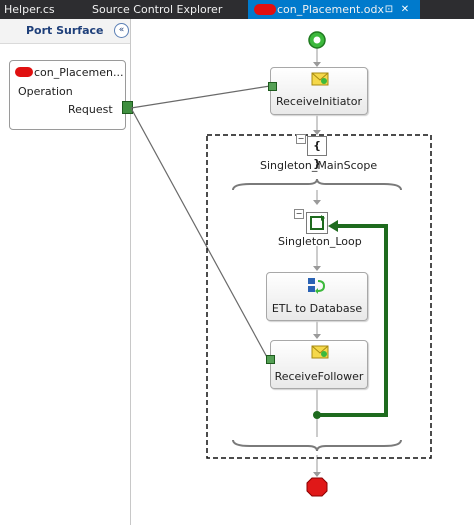 Image resolution: width=474 pixels, height=525 pixels. Describe the element at coordinates (317, 286) in the screenshot. I see `expression-icon` at that location.